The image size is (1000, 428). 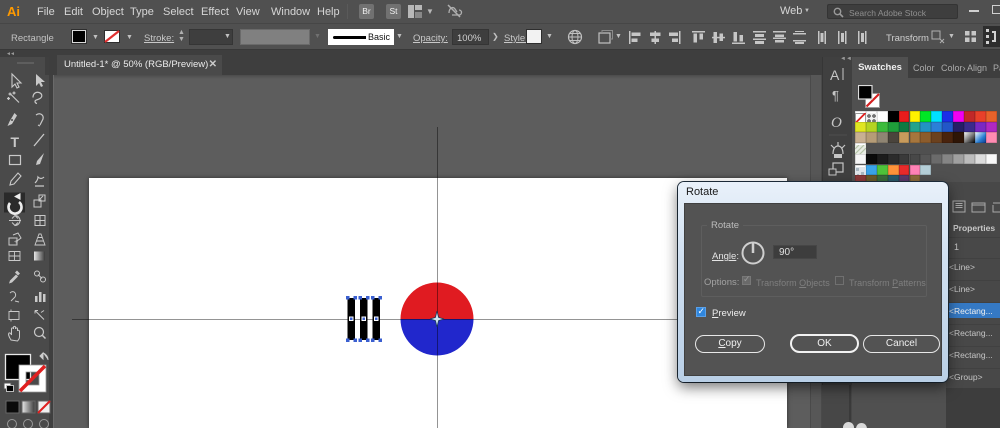 I want to click on svg-text: T, so click(x=15, y=142).